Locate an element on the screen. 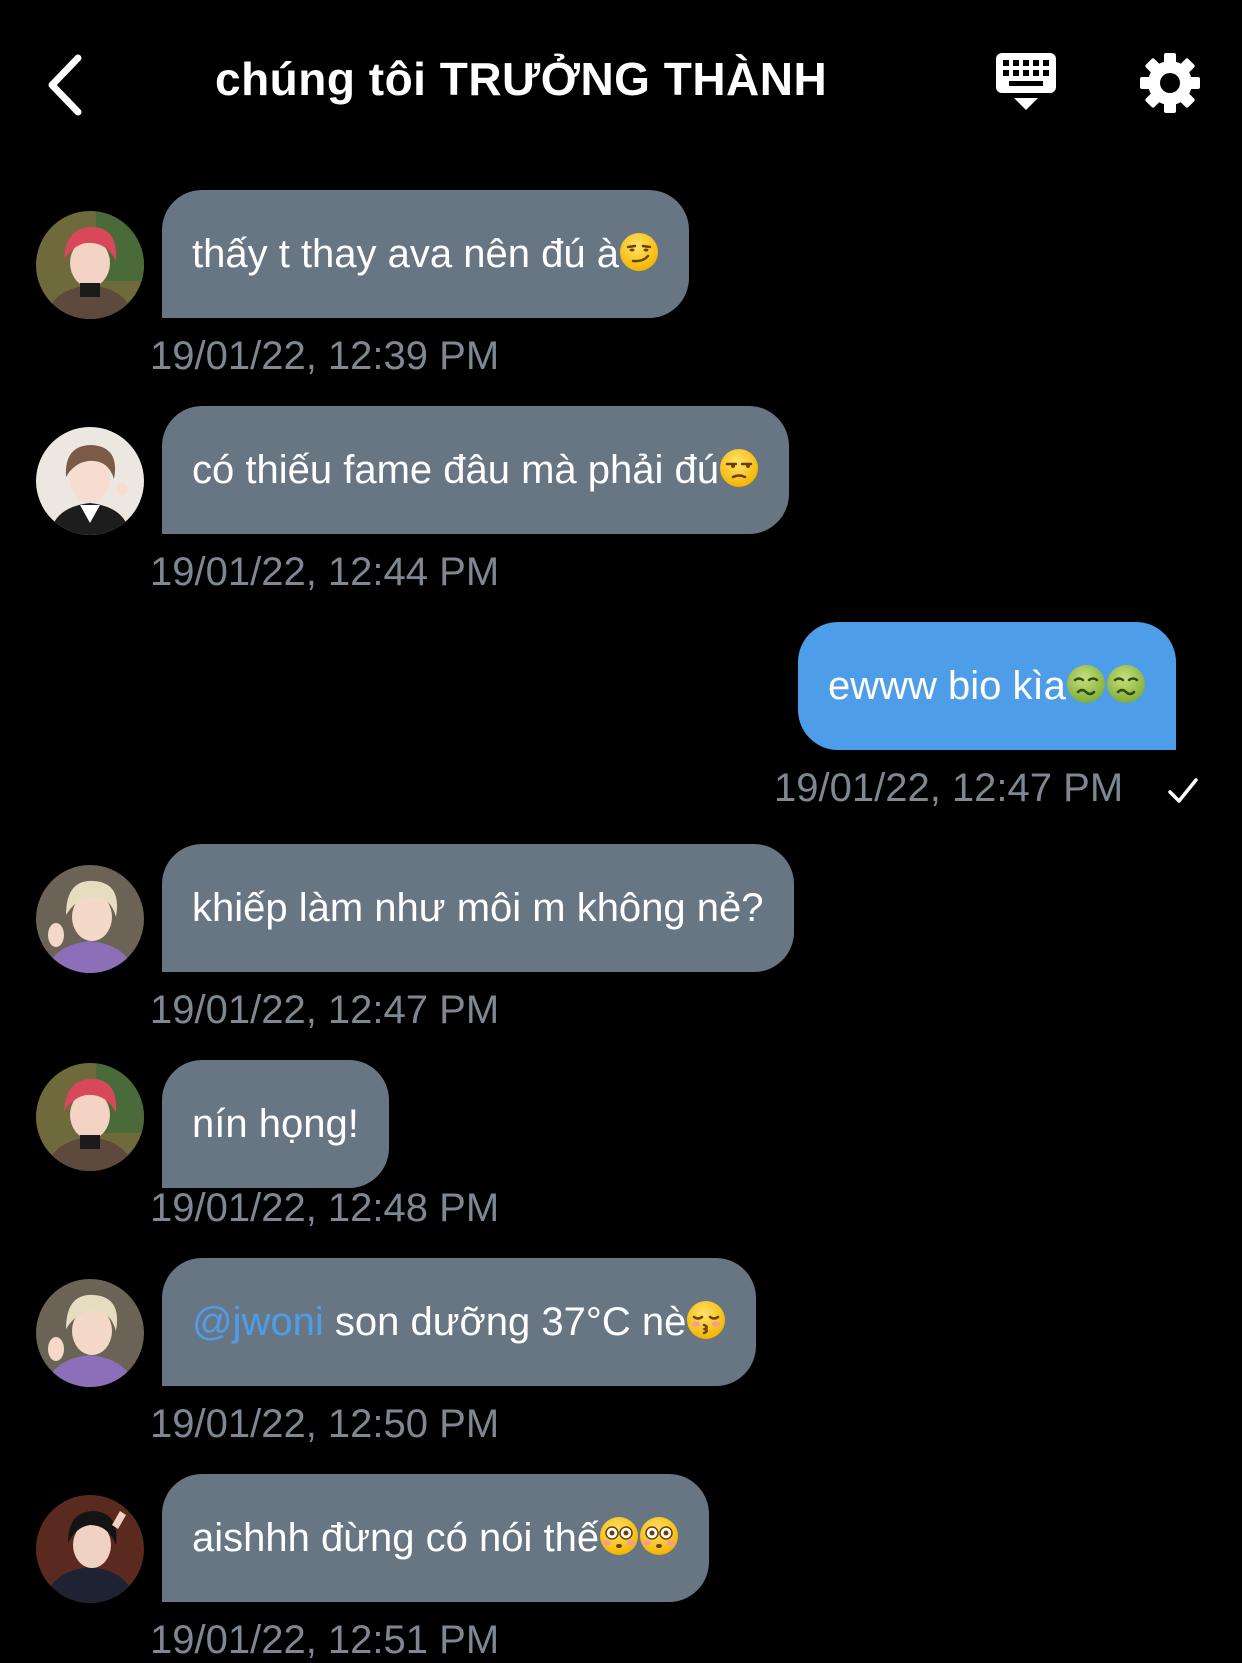  message-text: khiếp làm như môi m không nẻ? is located at coordinates (478, 908).